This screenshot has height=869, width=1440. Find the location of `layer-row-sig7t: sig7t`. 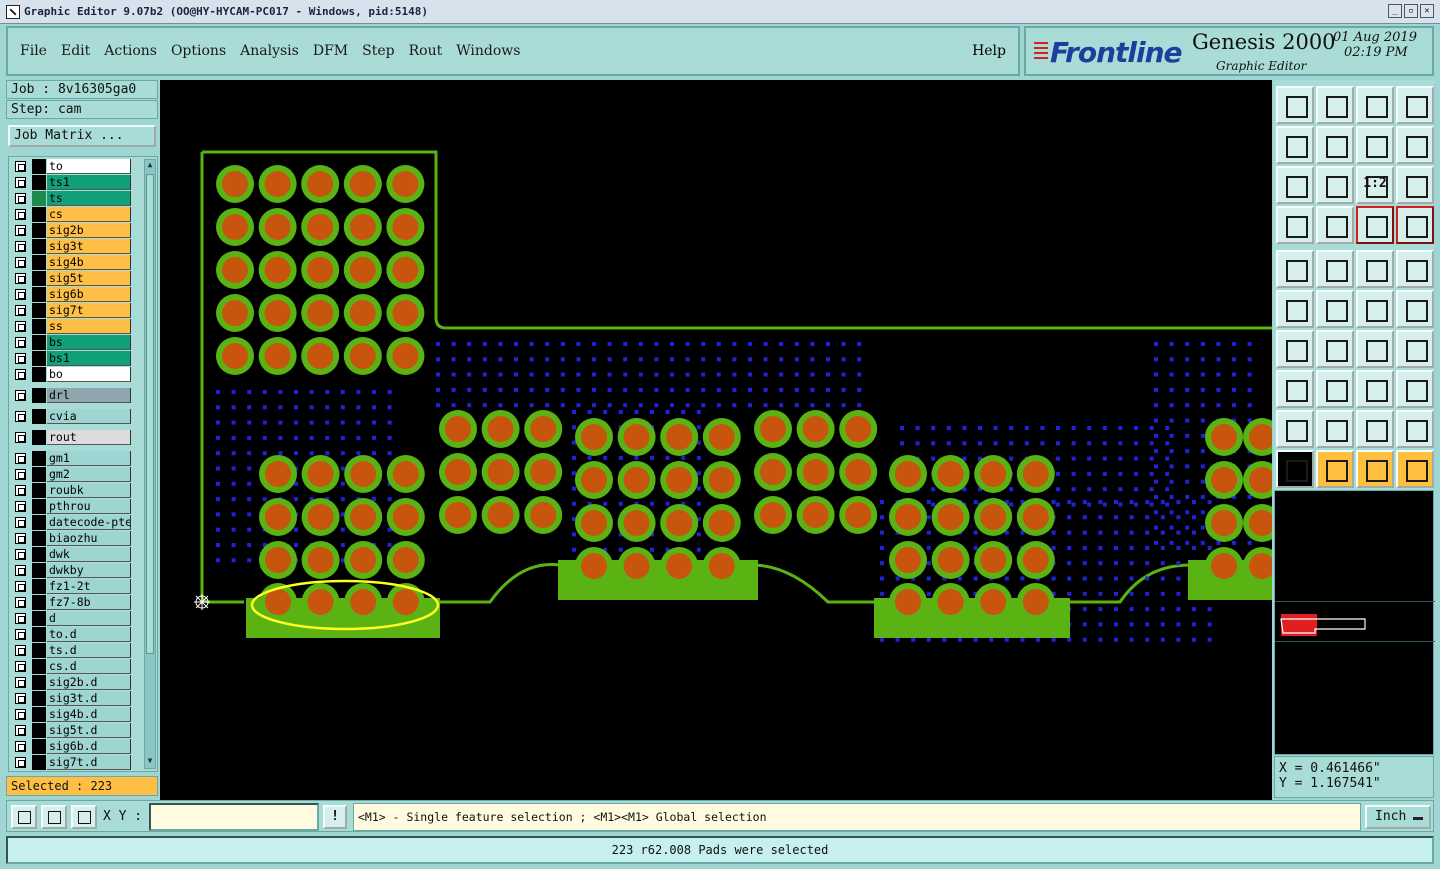

layer-row-sig7t: sig7t is located at coordinates (71, 310).